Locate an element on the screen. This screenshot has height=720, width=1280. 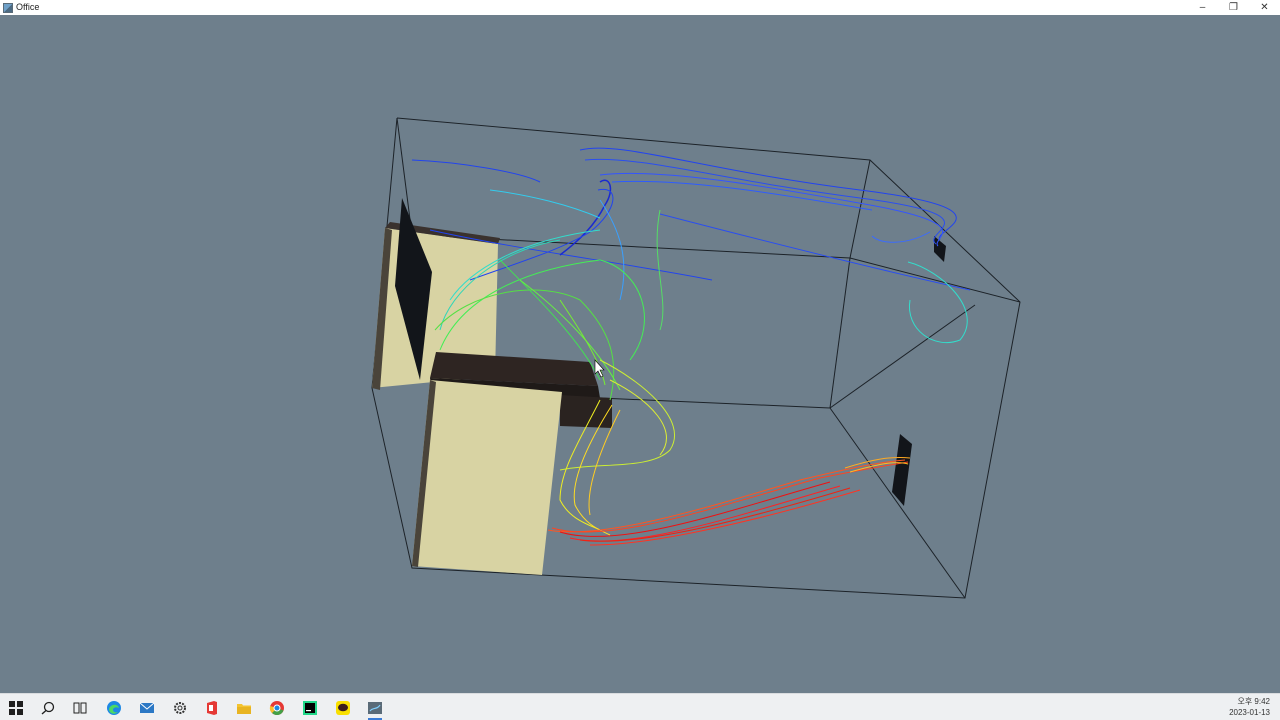
window-title: Office is located at coordinates (28, 7).